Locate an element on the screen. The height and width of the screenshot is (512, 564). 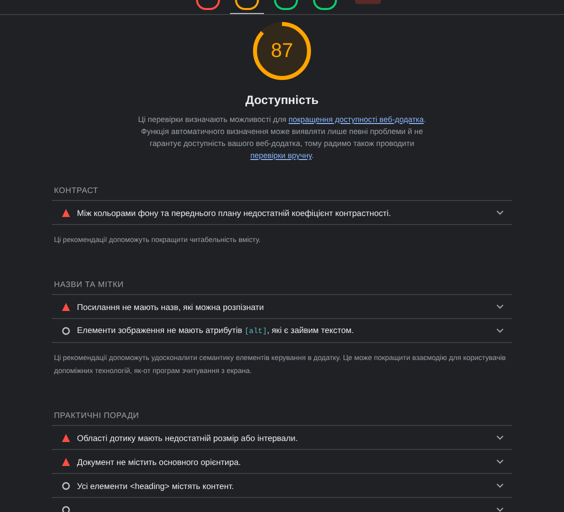
section-heading: КОНТРАСТ is located at coordinates (282, 191).